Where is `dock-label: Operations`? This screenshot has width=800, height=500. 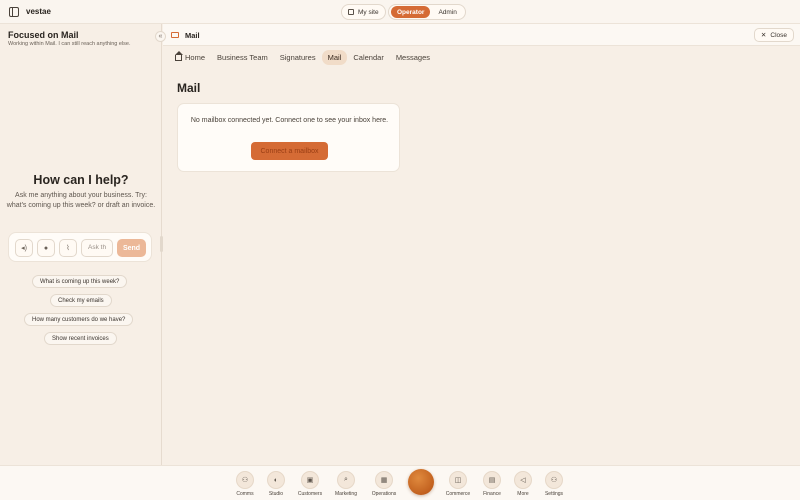
dock-label: Operations is located at coordinates (384, 494).